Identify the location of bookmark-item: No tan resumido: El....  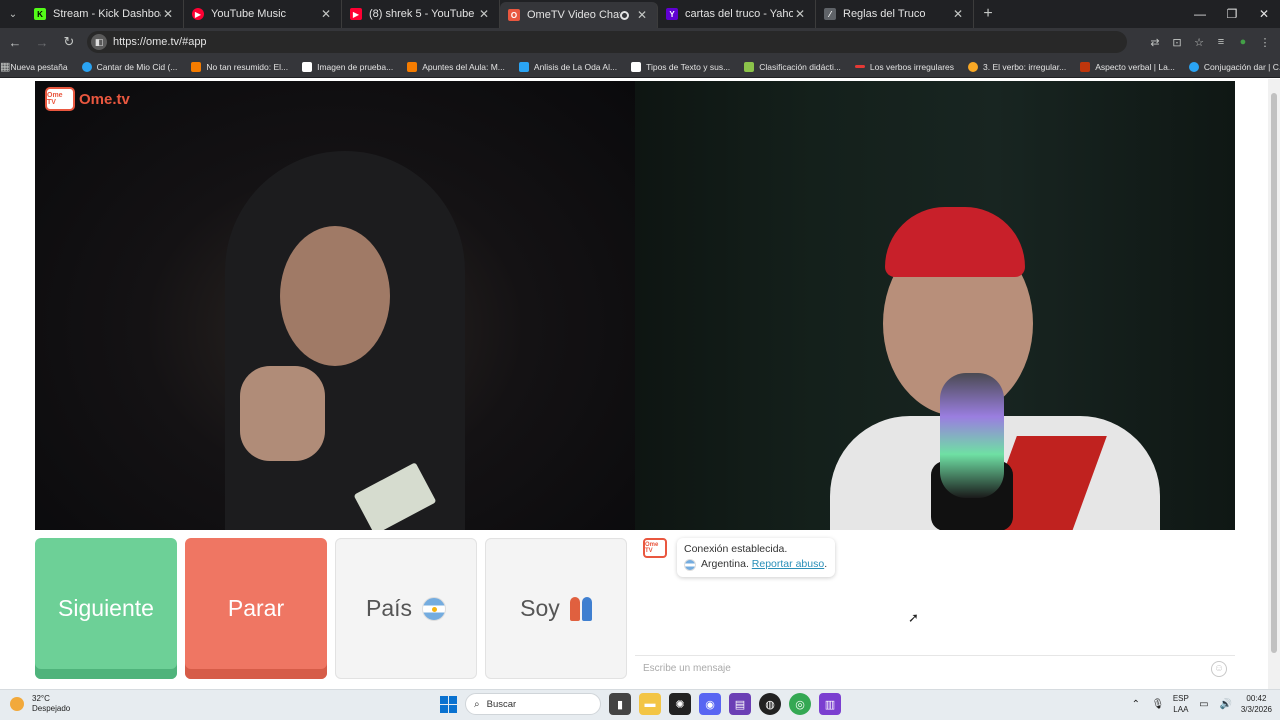
(239, 66).